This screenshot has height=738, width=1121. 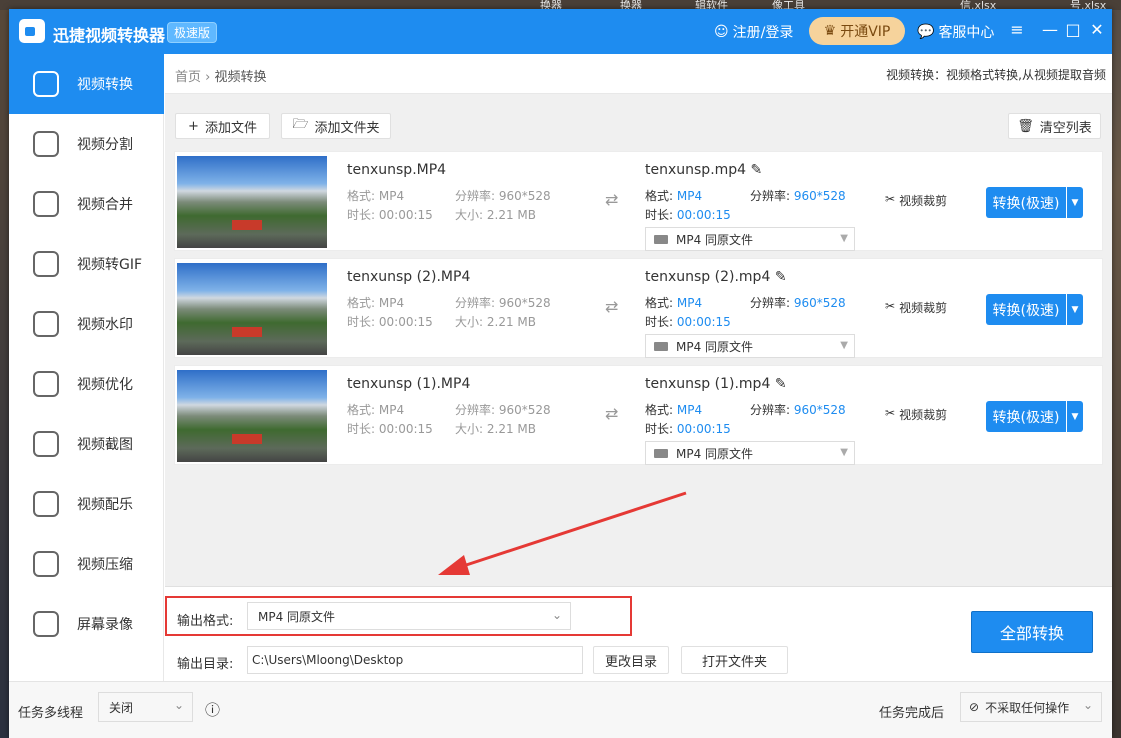 What do you see at coordinates (347, 128) in the screenshot?
I see `add-folder-label: 添加文件夹` at bounding box center [347, 128].